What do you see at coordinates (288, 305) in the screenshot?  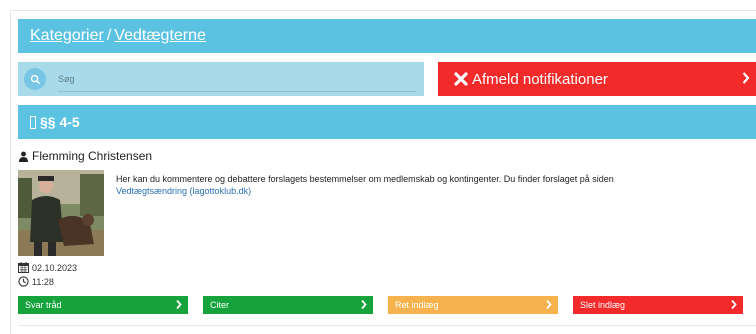 I see `quote-button: Citer` at bounding box center [288, 305].